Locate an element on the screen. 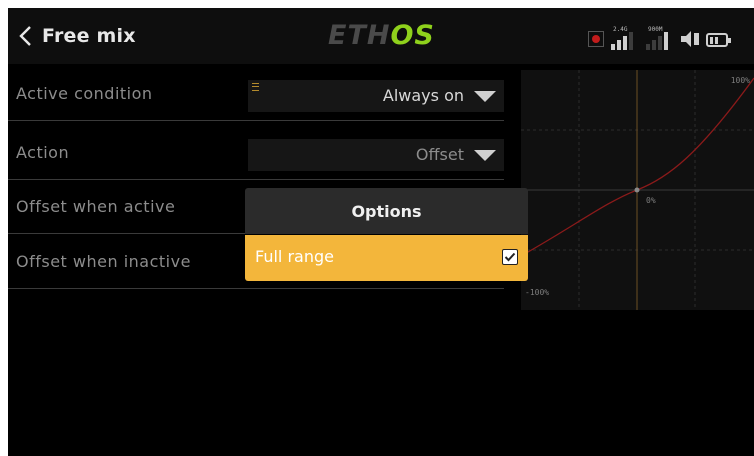  back-button: Free mix is located at coordinates (93, 36).